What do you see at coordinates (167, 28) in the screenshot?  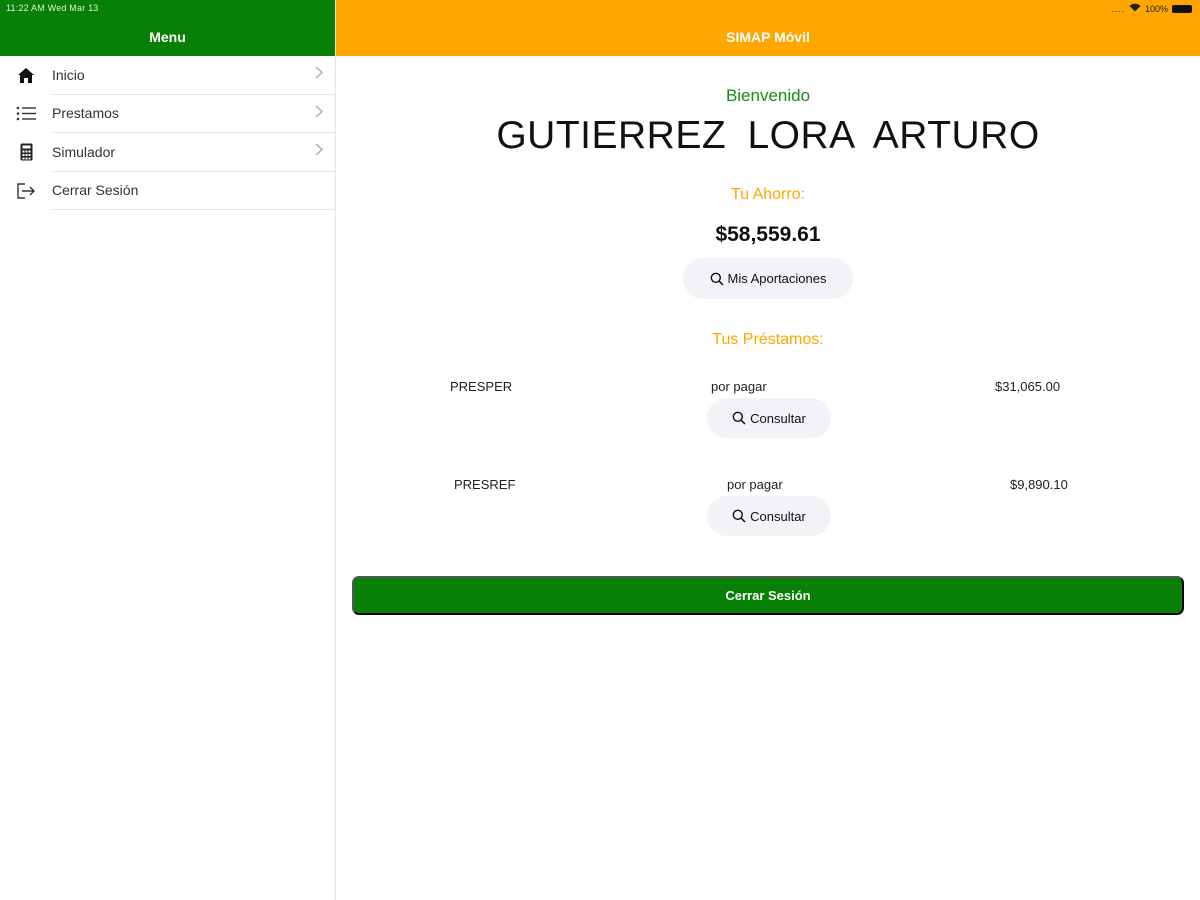 I see `sidebar-header: 11:22 AM Wed Mar 13 Menu` at bounding box center [167, 28].